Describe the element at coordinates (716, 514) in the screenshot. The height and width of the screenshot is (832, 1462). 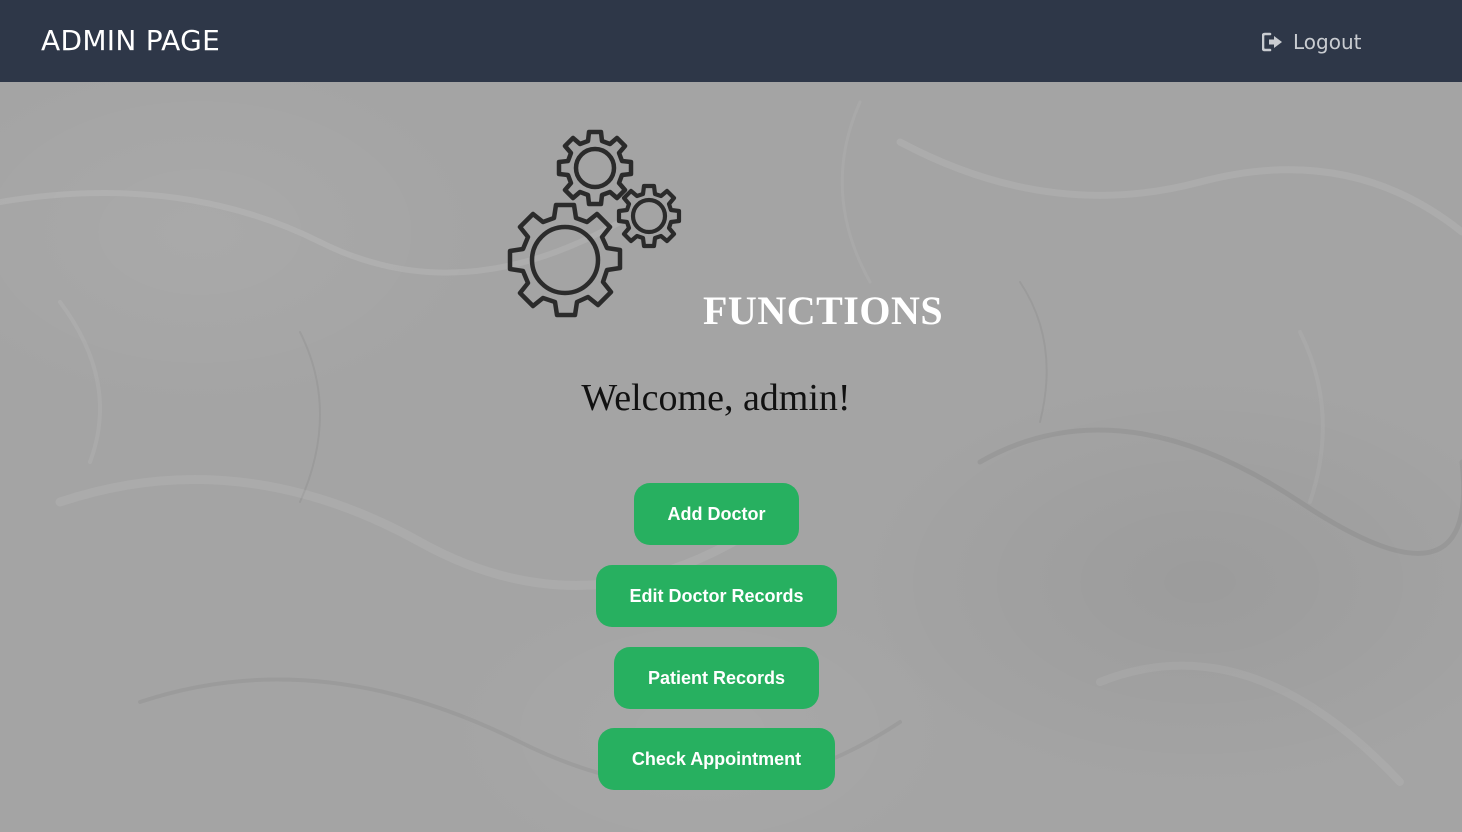
I see `add-doctor-button: Add Doctor` at that location.